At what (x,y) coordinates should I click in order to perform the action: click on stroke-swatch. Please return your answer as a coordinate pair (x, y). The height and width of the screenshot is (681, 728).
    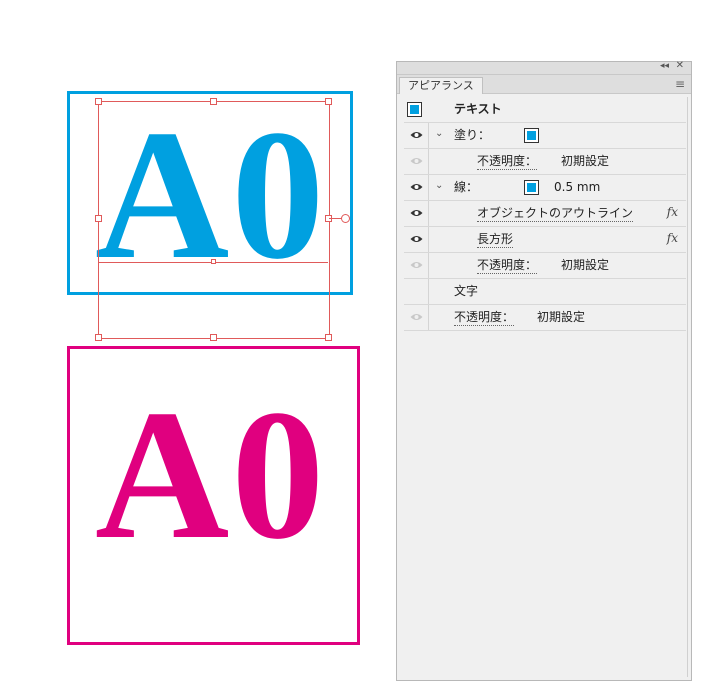
    Looking at the image, I should click on (531, 187).